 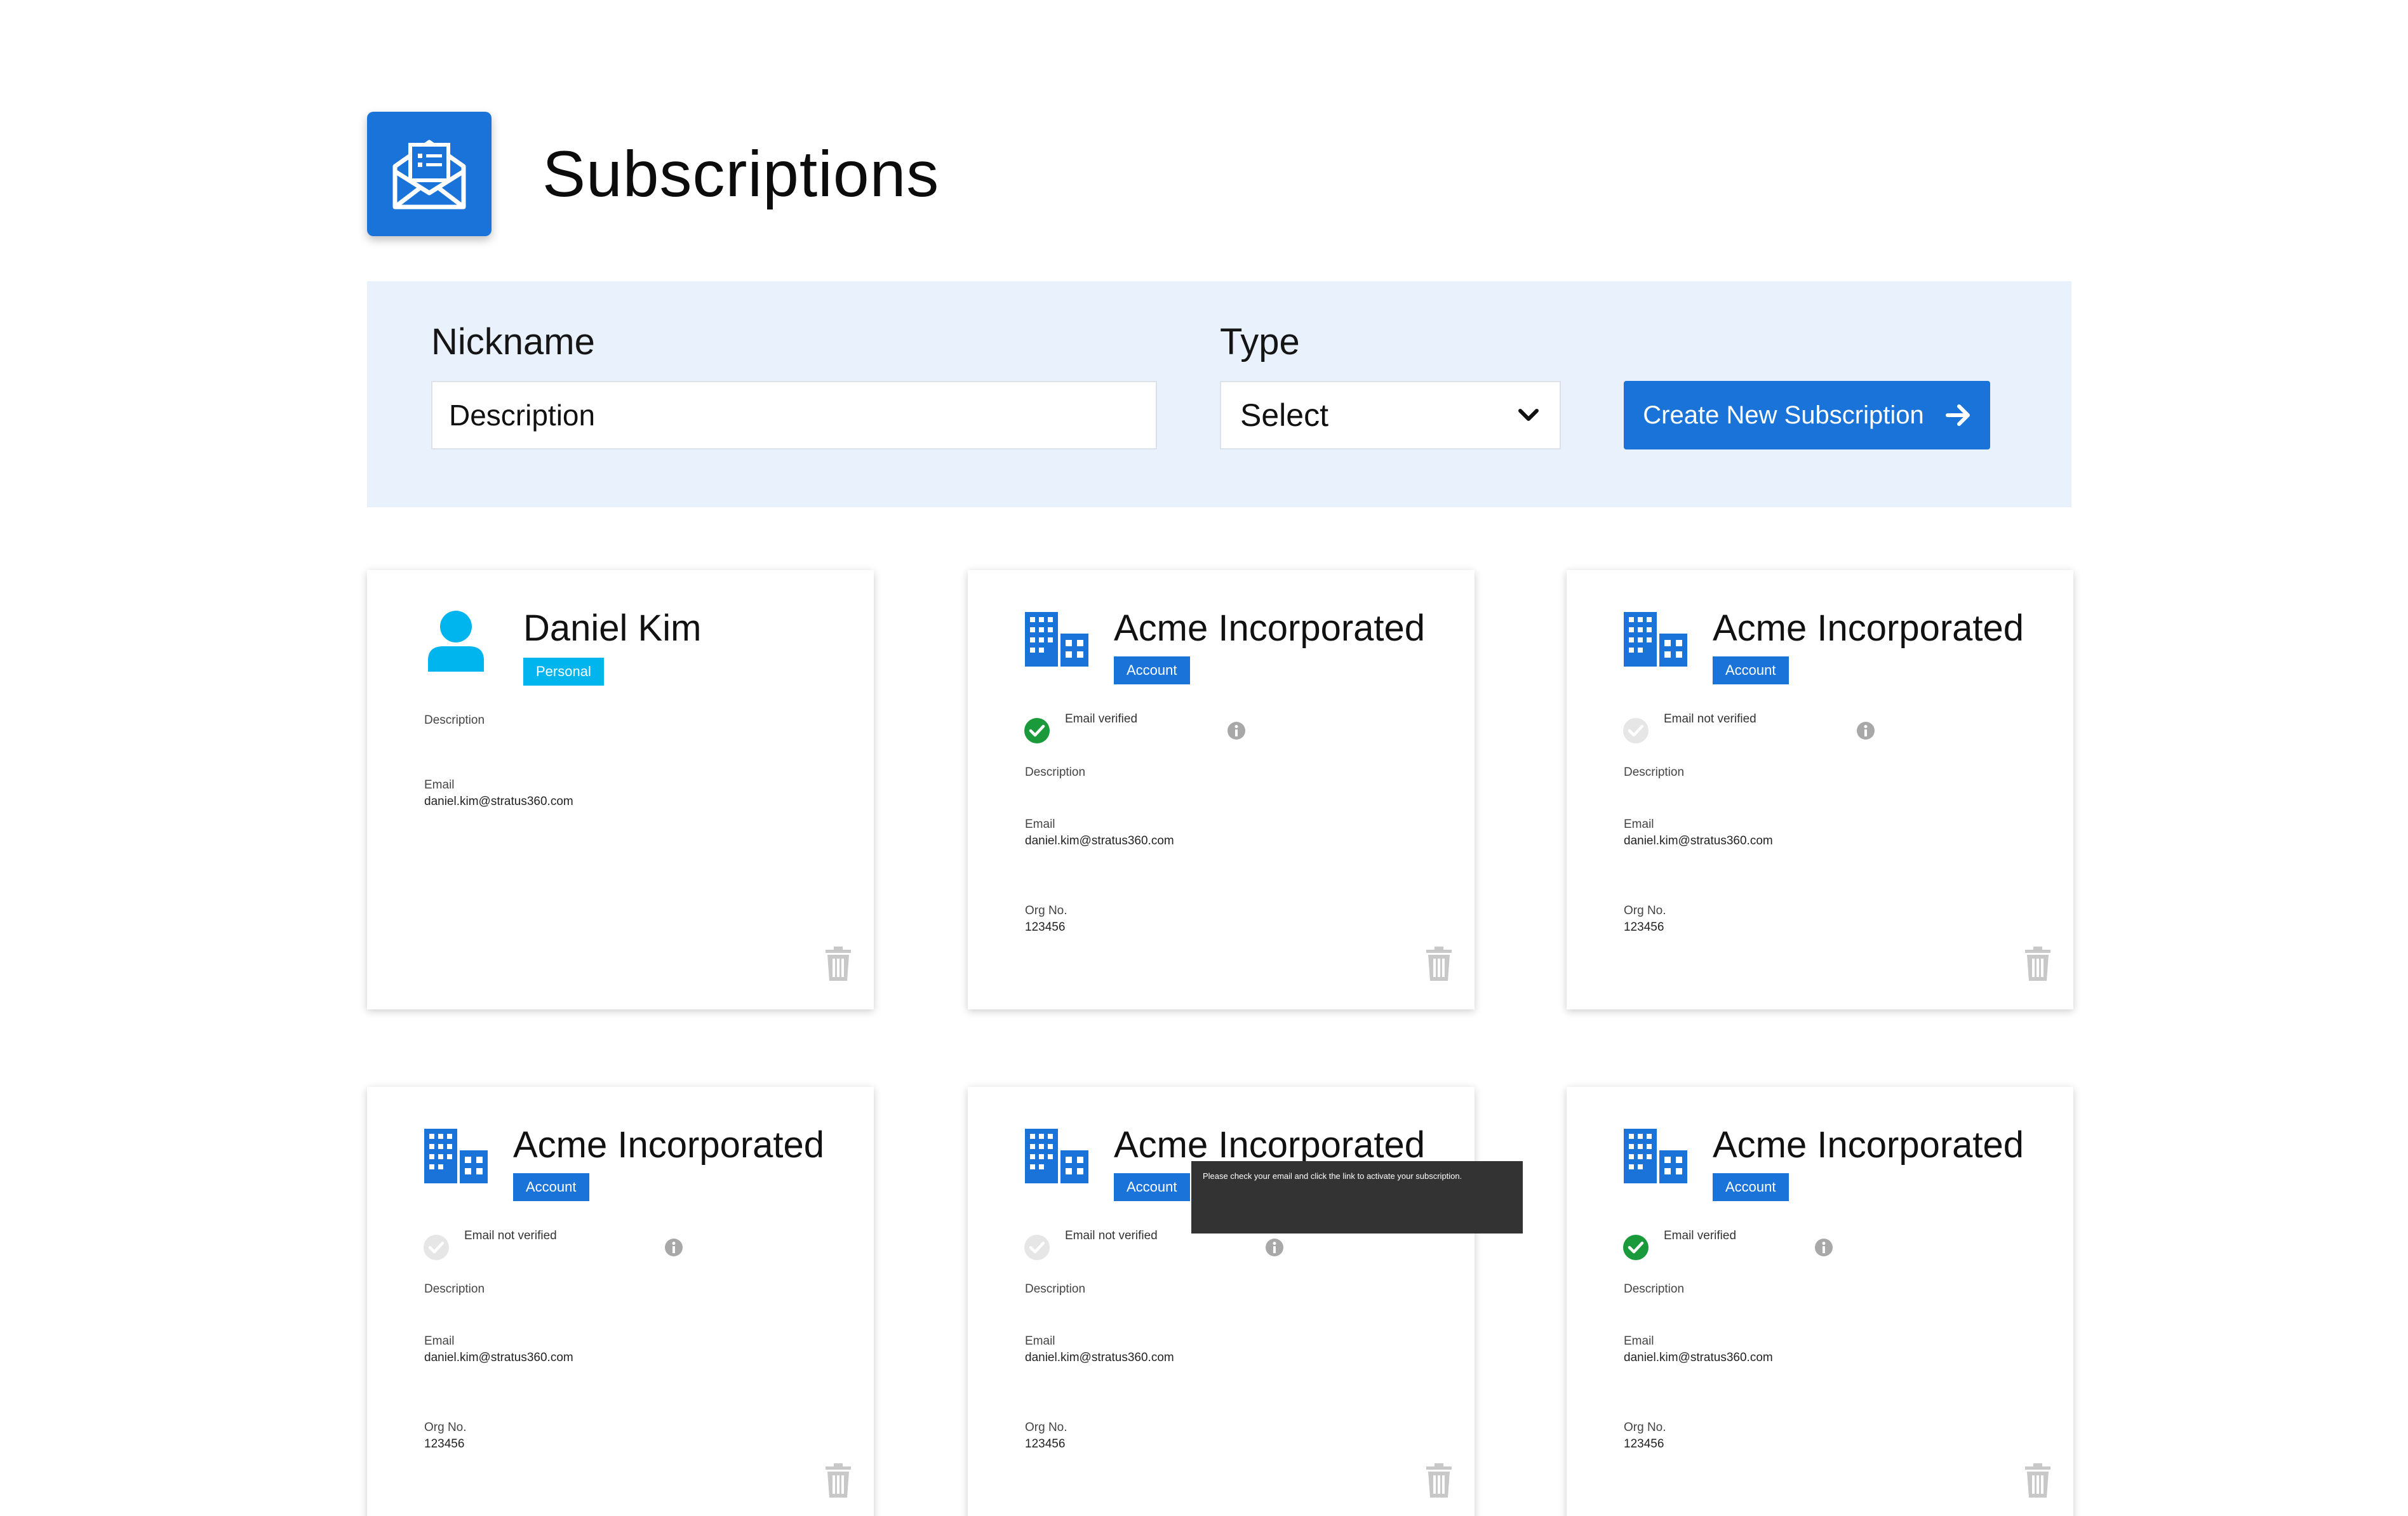 I want to click on chevron-down-icon, so click(x=1528, y=415).